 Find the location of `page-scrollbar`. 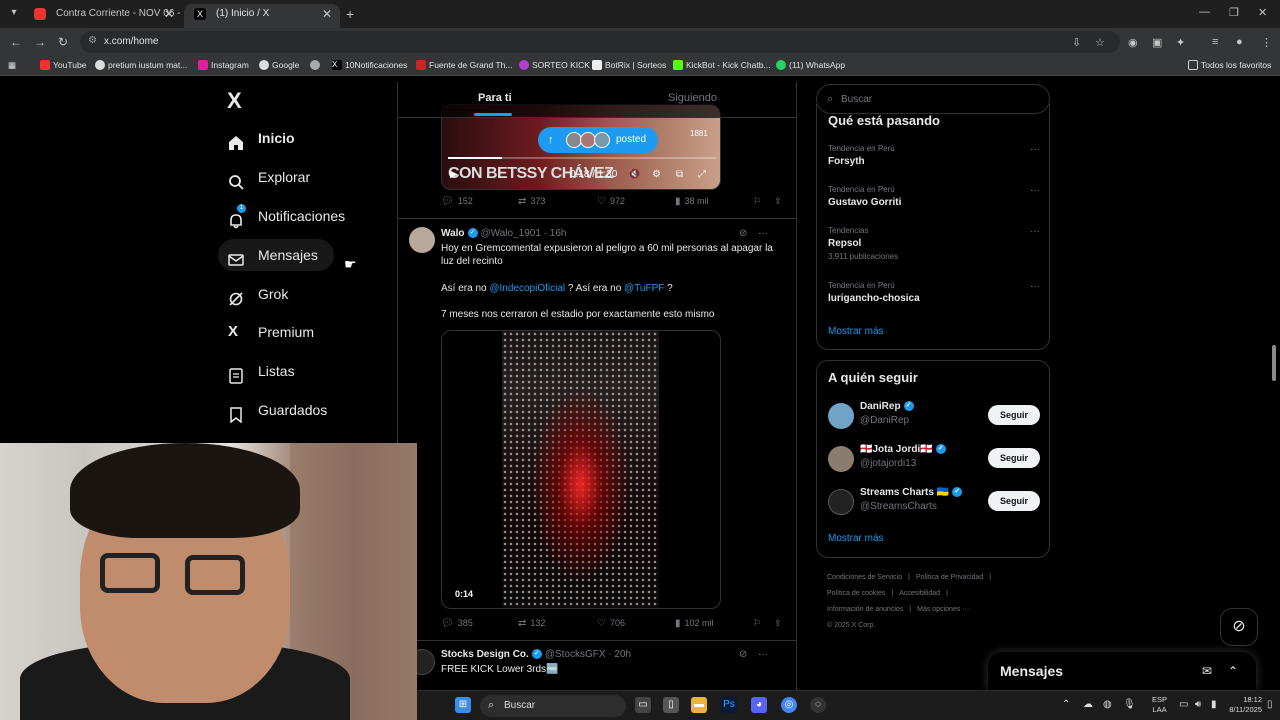

page-scrollbar is located at coordinates (1274, 363).